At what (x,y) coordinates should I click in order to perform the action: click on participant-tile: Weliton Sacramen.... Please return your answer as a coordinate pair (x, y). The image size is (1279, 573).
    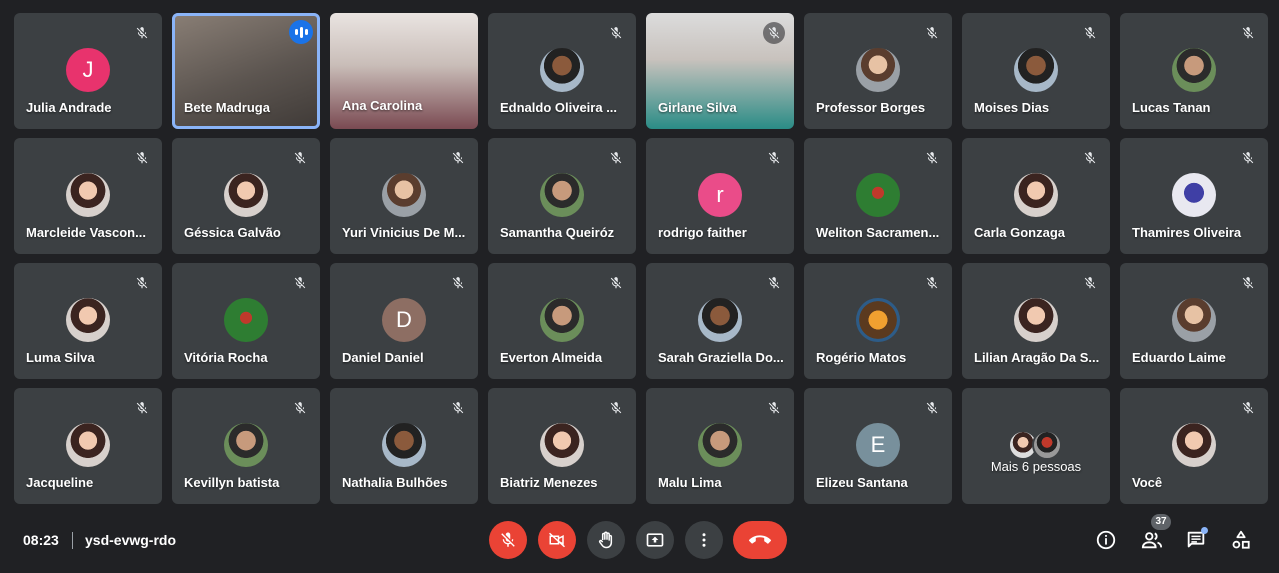
    Looking at the image, I should click on (878, 196).